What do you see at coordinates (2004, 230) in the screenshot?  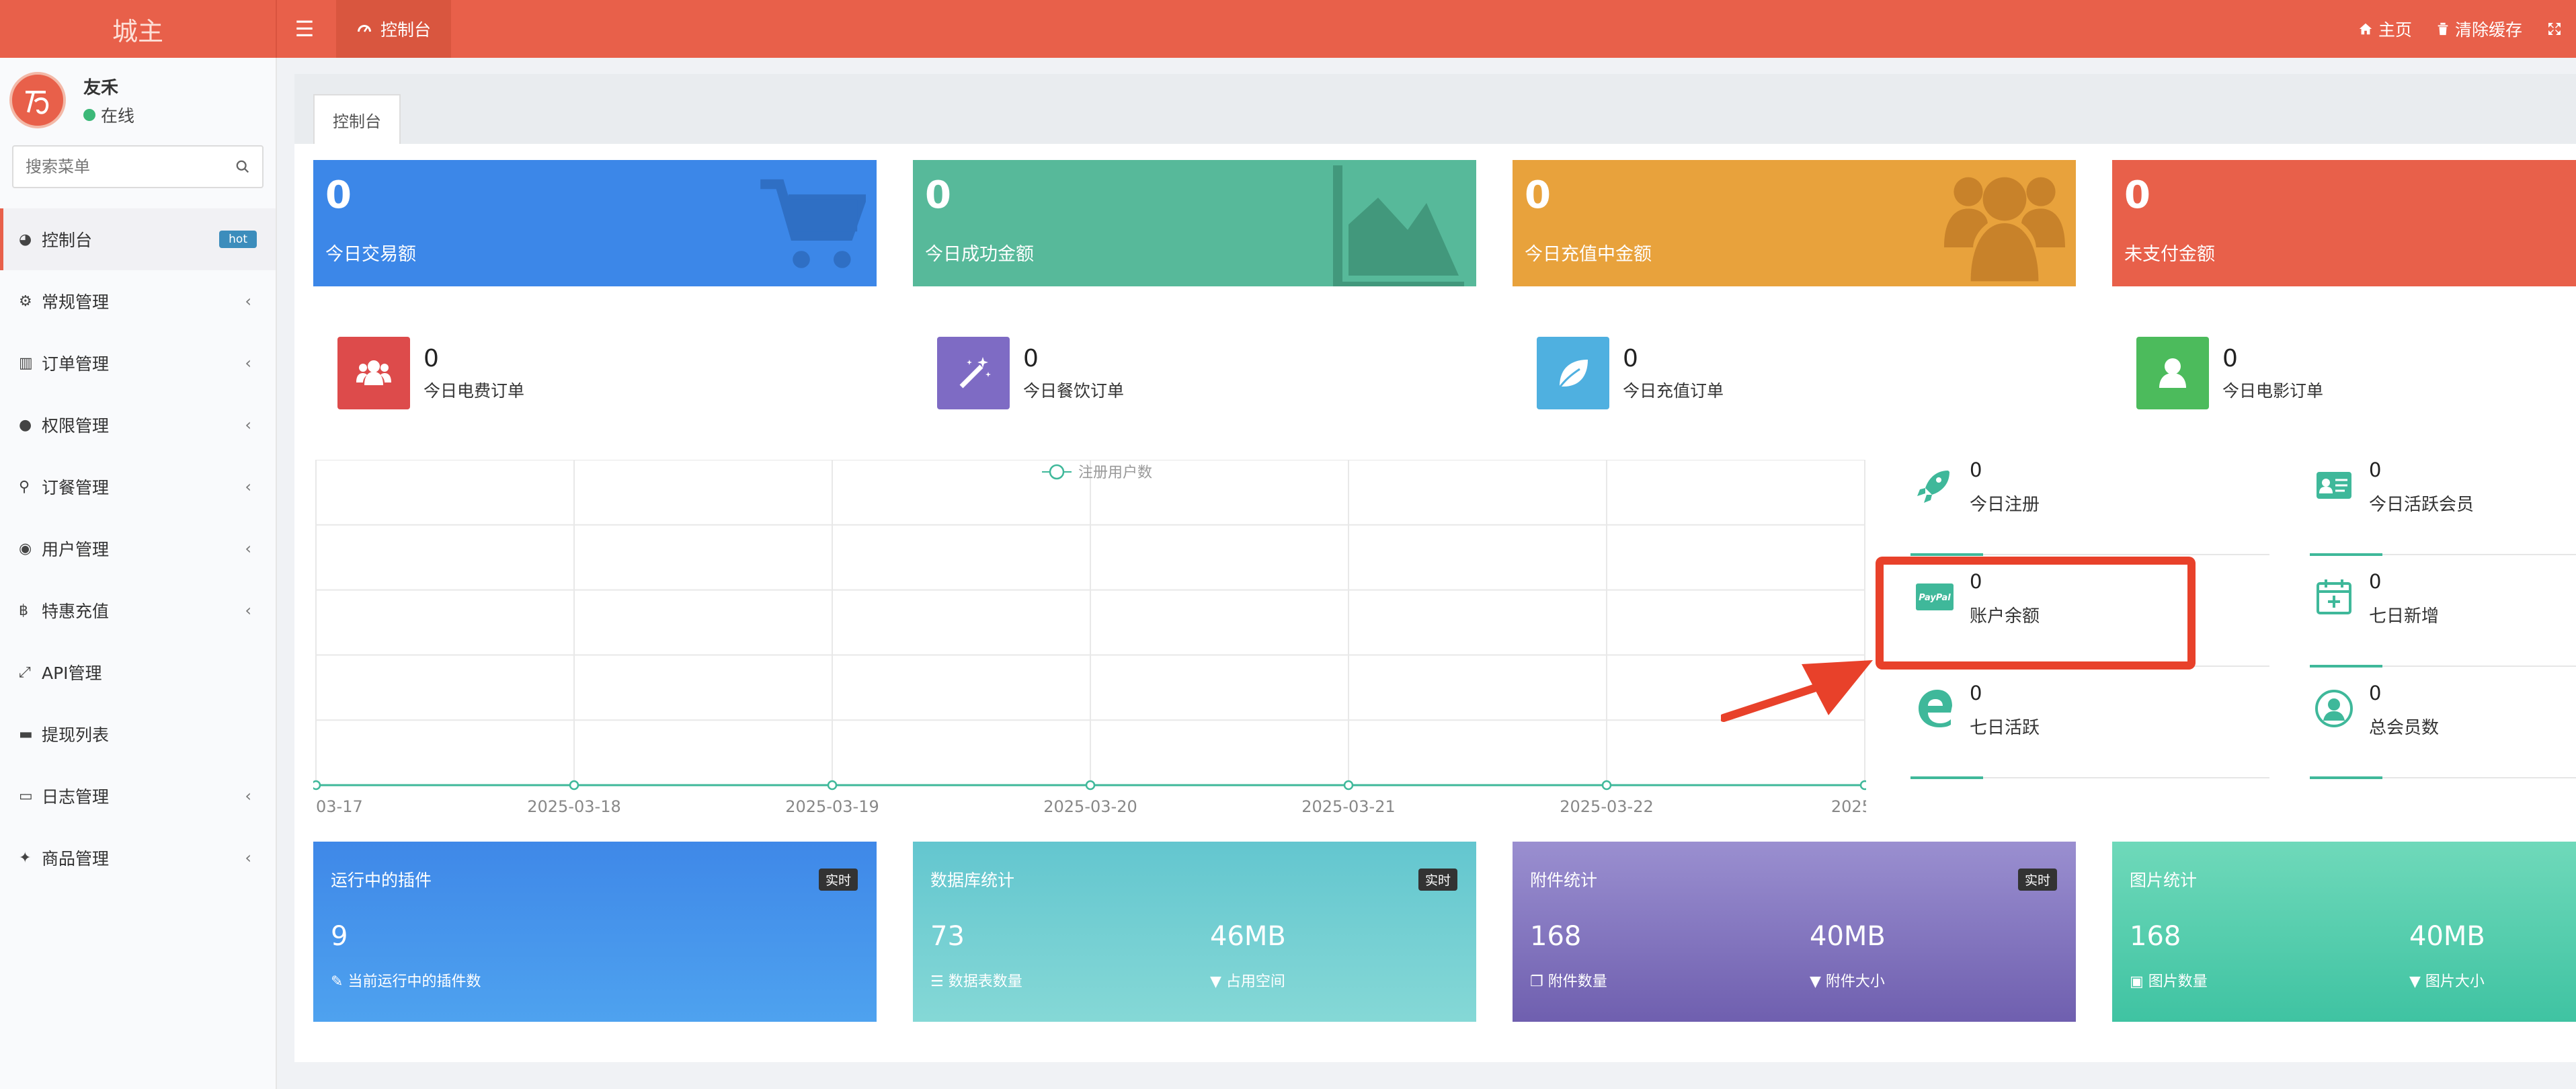 I see `users-icon` at bounding box center [2004, 230].